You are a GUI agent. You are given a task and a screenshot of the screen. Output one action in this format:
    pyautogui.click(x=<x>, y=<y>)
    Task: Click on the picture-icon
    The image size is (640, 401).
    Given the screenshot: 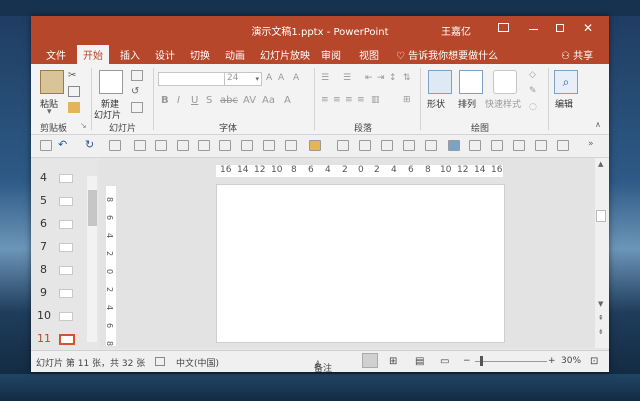 What is the action you would take?
    pyautogui.click(x=140, y=145)
    